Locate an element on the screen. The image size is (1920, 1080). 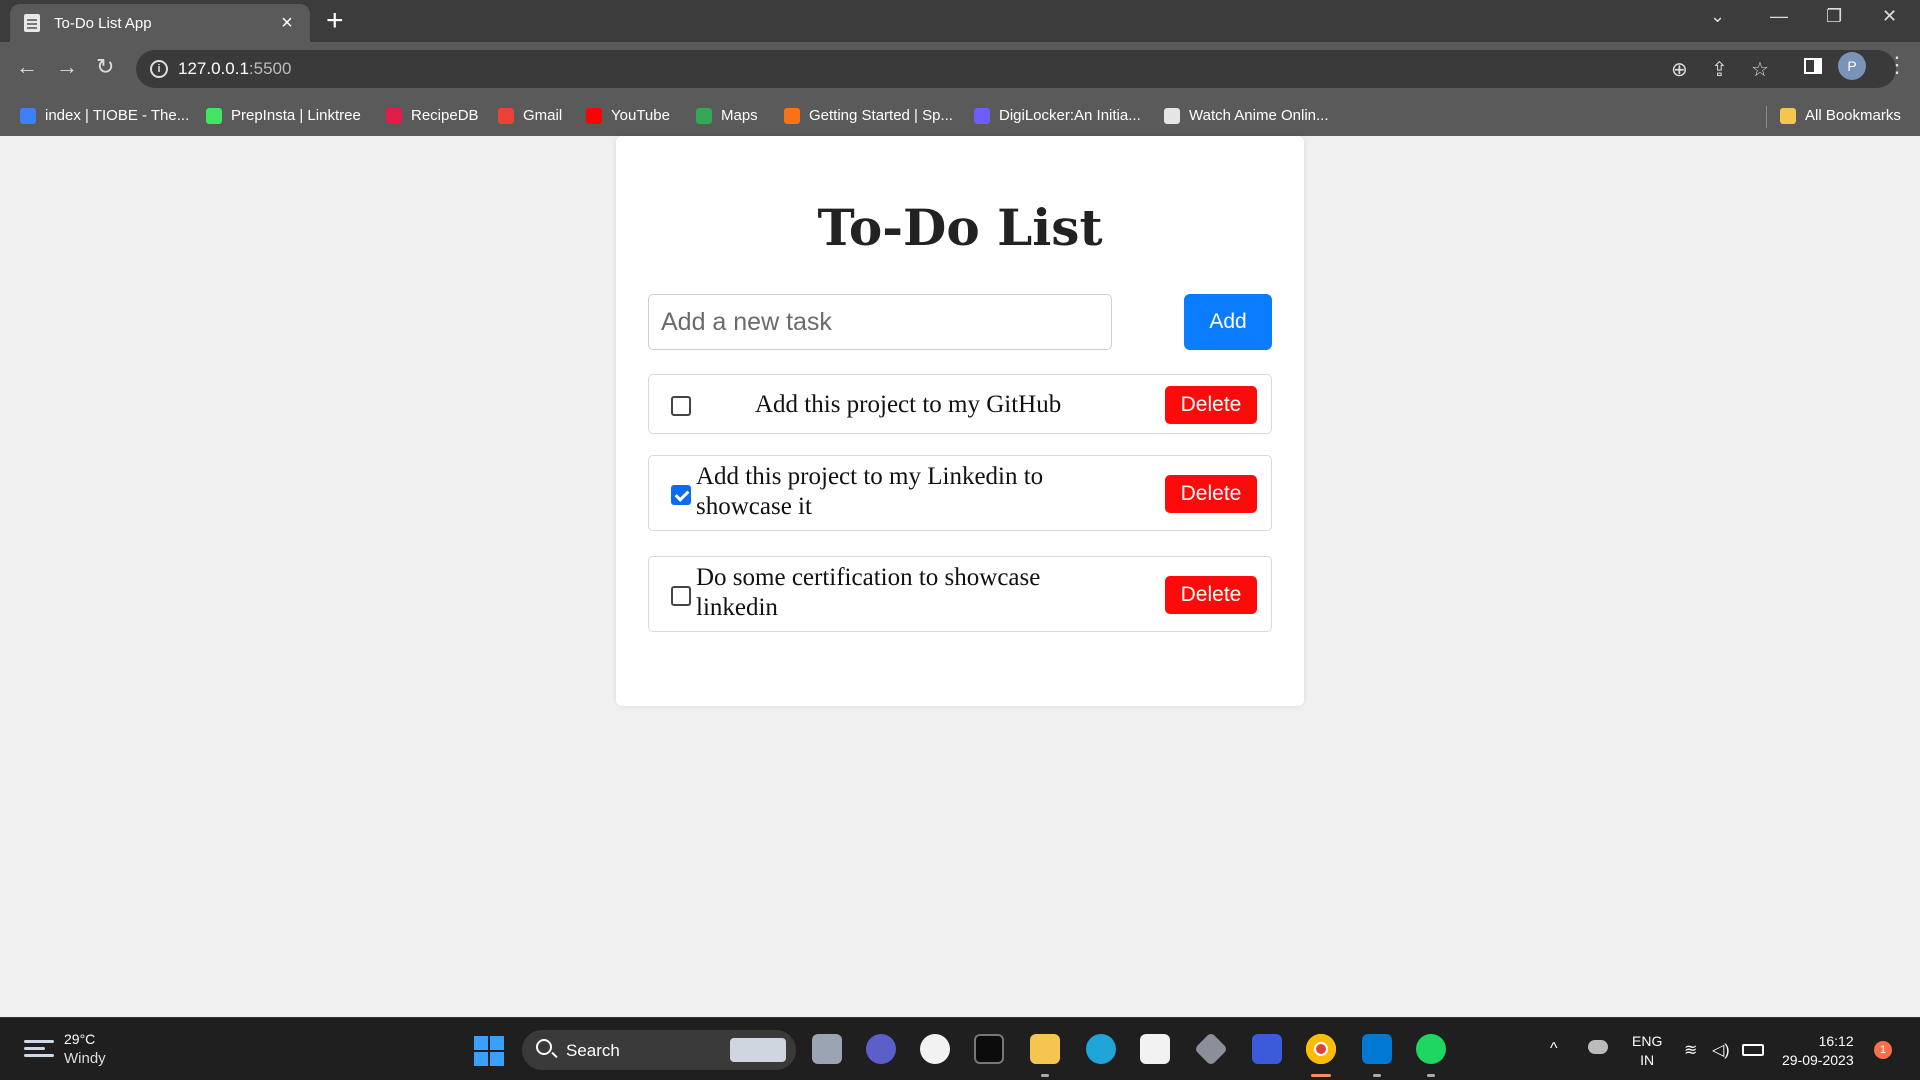
tiobe-icon is located at coordinates (28, 115).